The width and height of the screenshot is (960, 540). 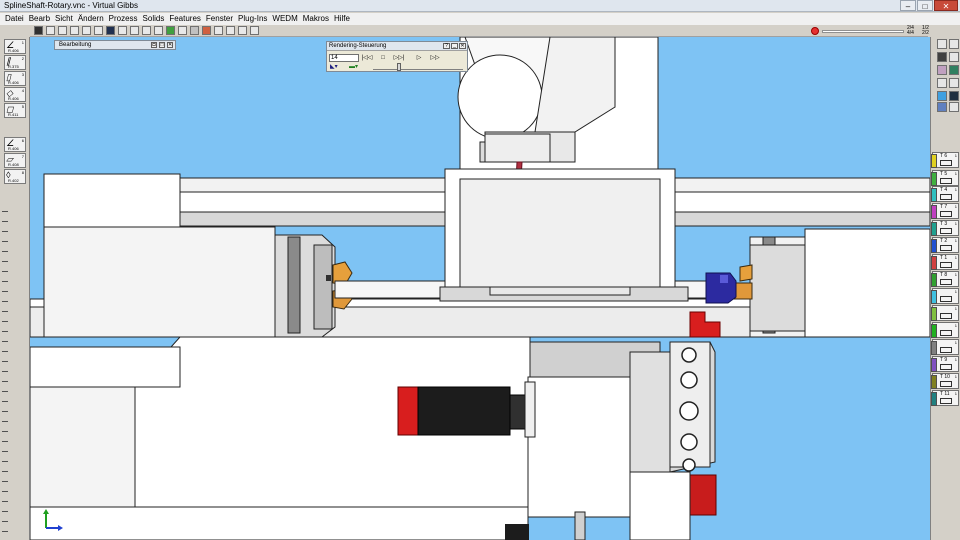 I want to click on view-icon, so click(x=954, y=44).